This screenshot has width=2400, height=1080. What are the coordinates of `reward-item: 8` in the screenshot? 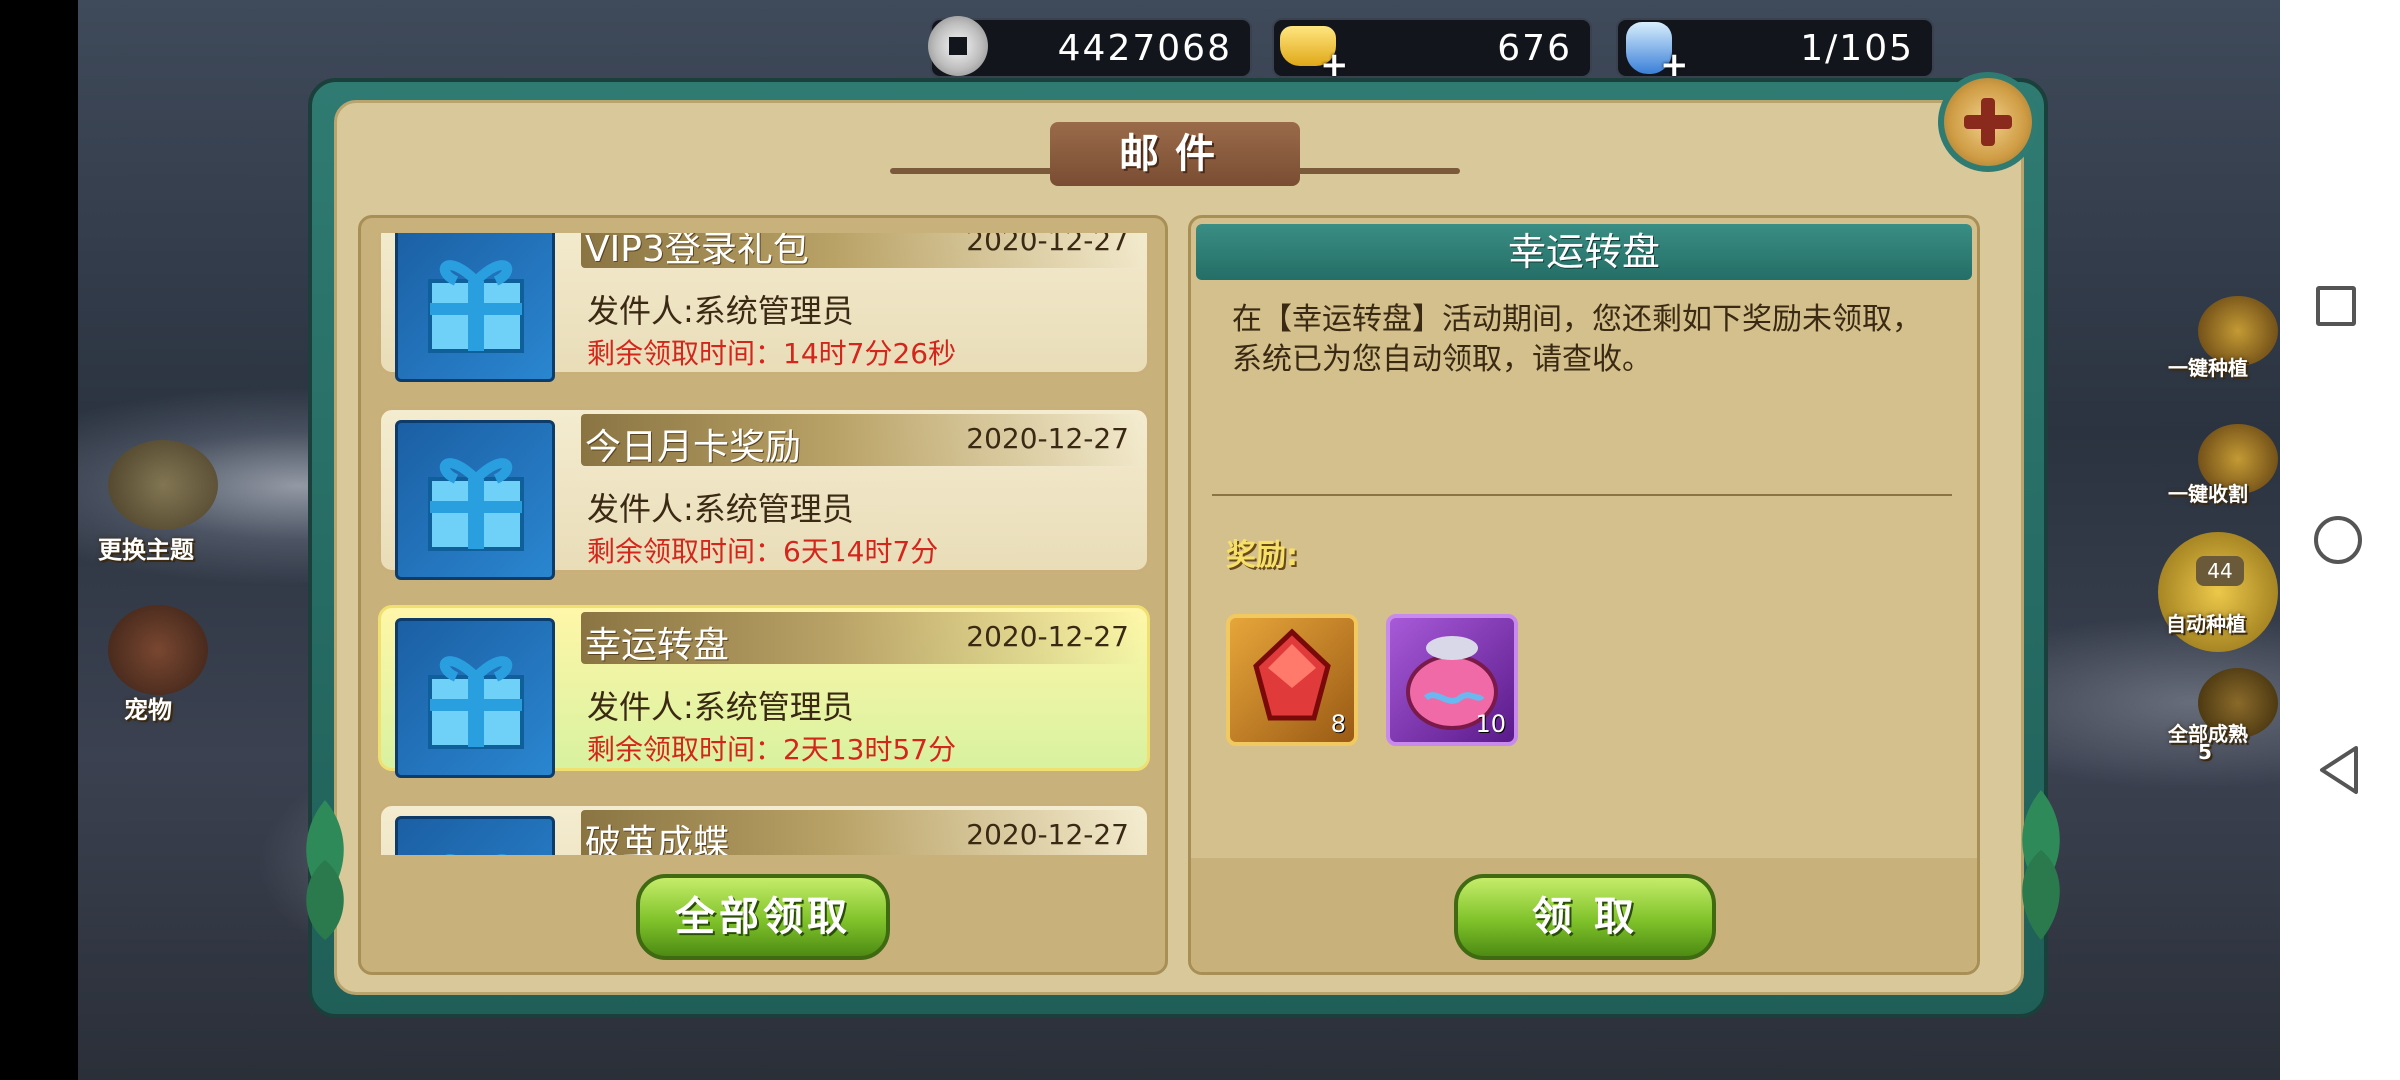 It's located at (1292, 680).